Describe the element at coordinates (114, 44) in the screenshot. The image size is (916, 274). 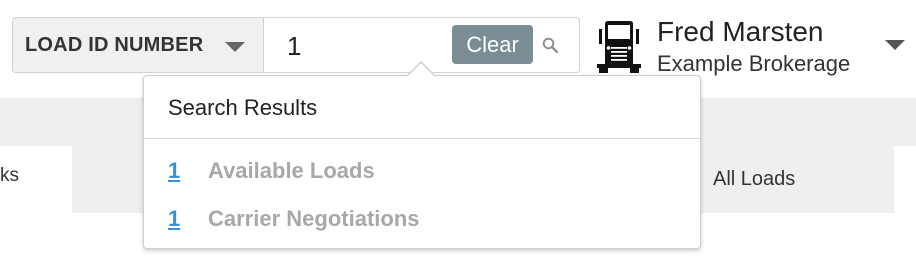
I see `search-type-label: LOAD ID NUMBER` at that location.